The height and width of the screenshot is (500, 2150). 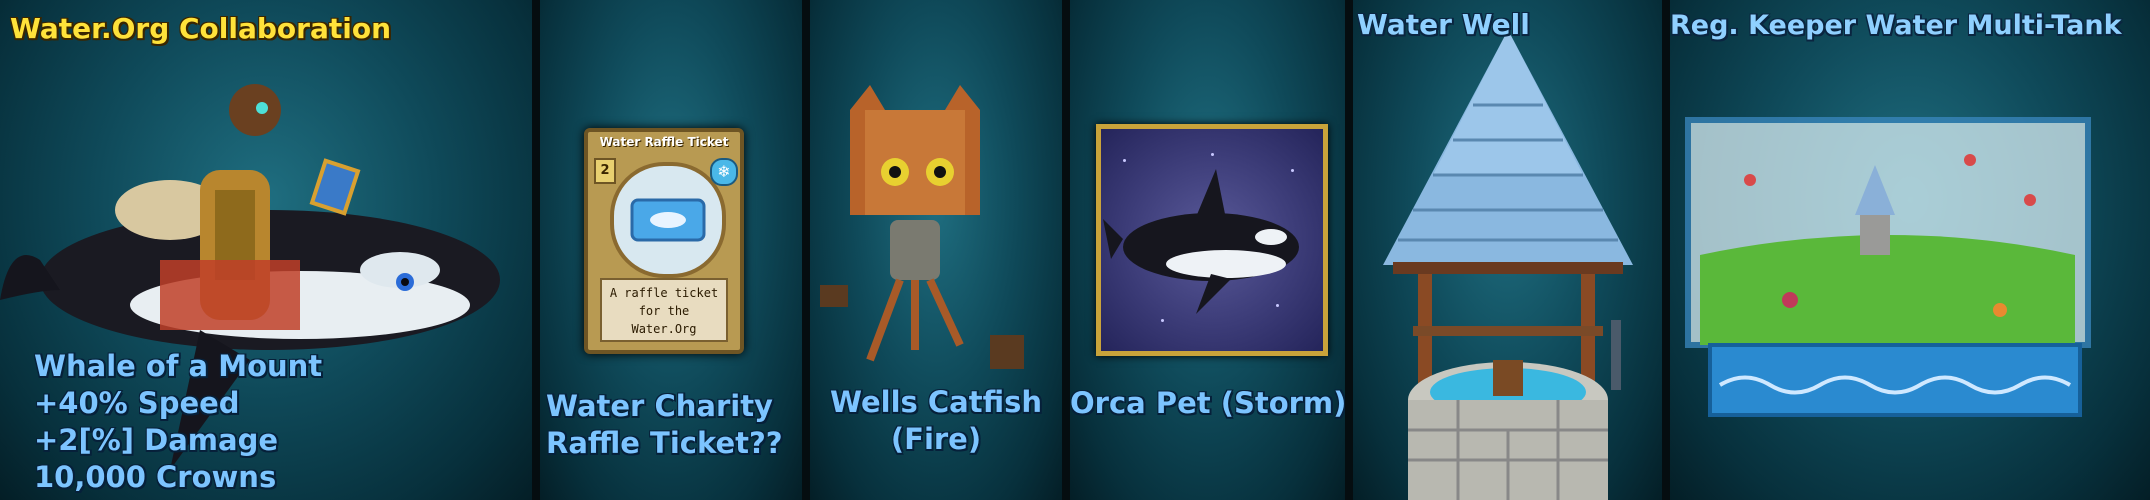 I want to click on orca-pet-caption: Orca Pet (Storm), so click(x=1208, y=403).